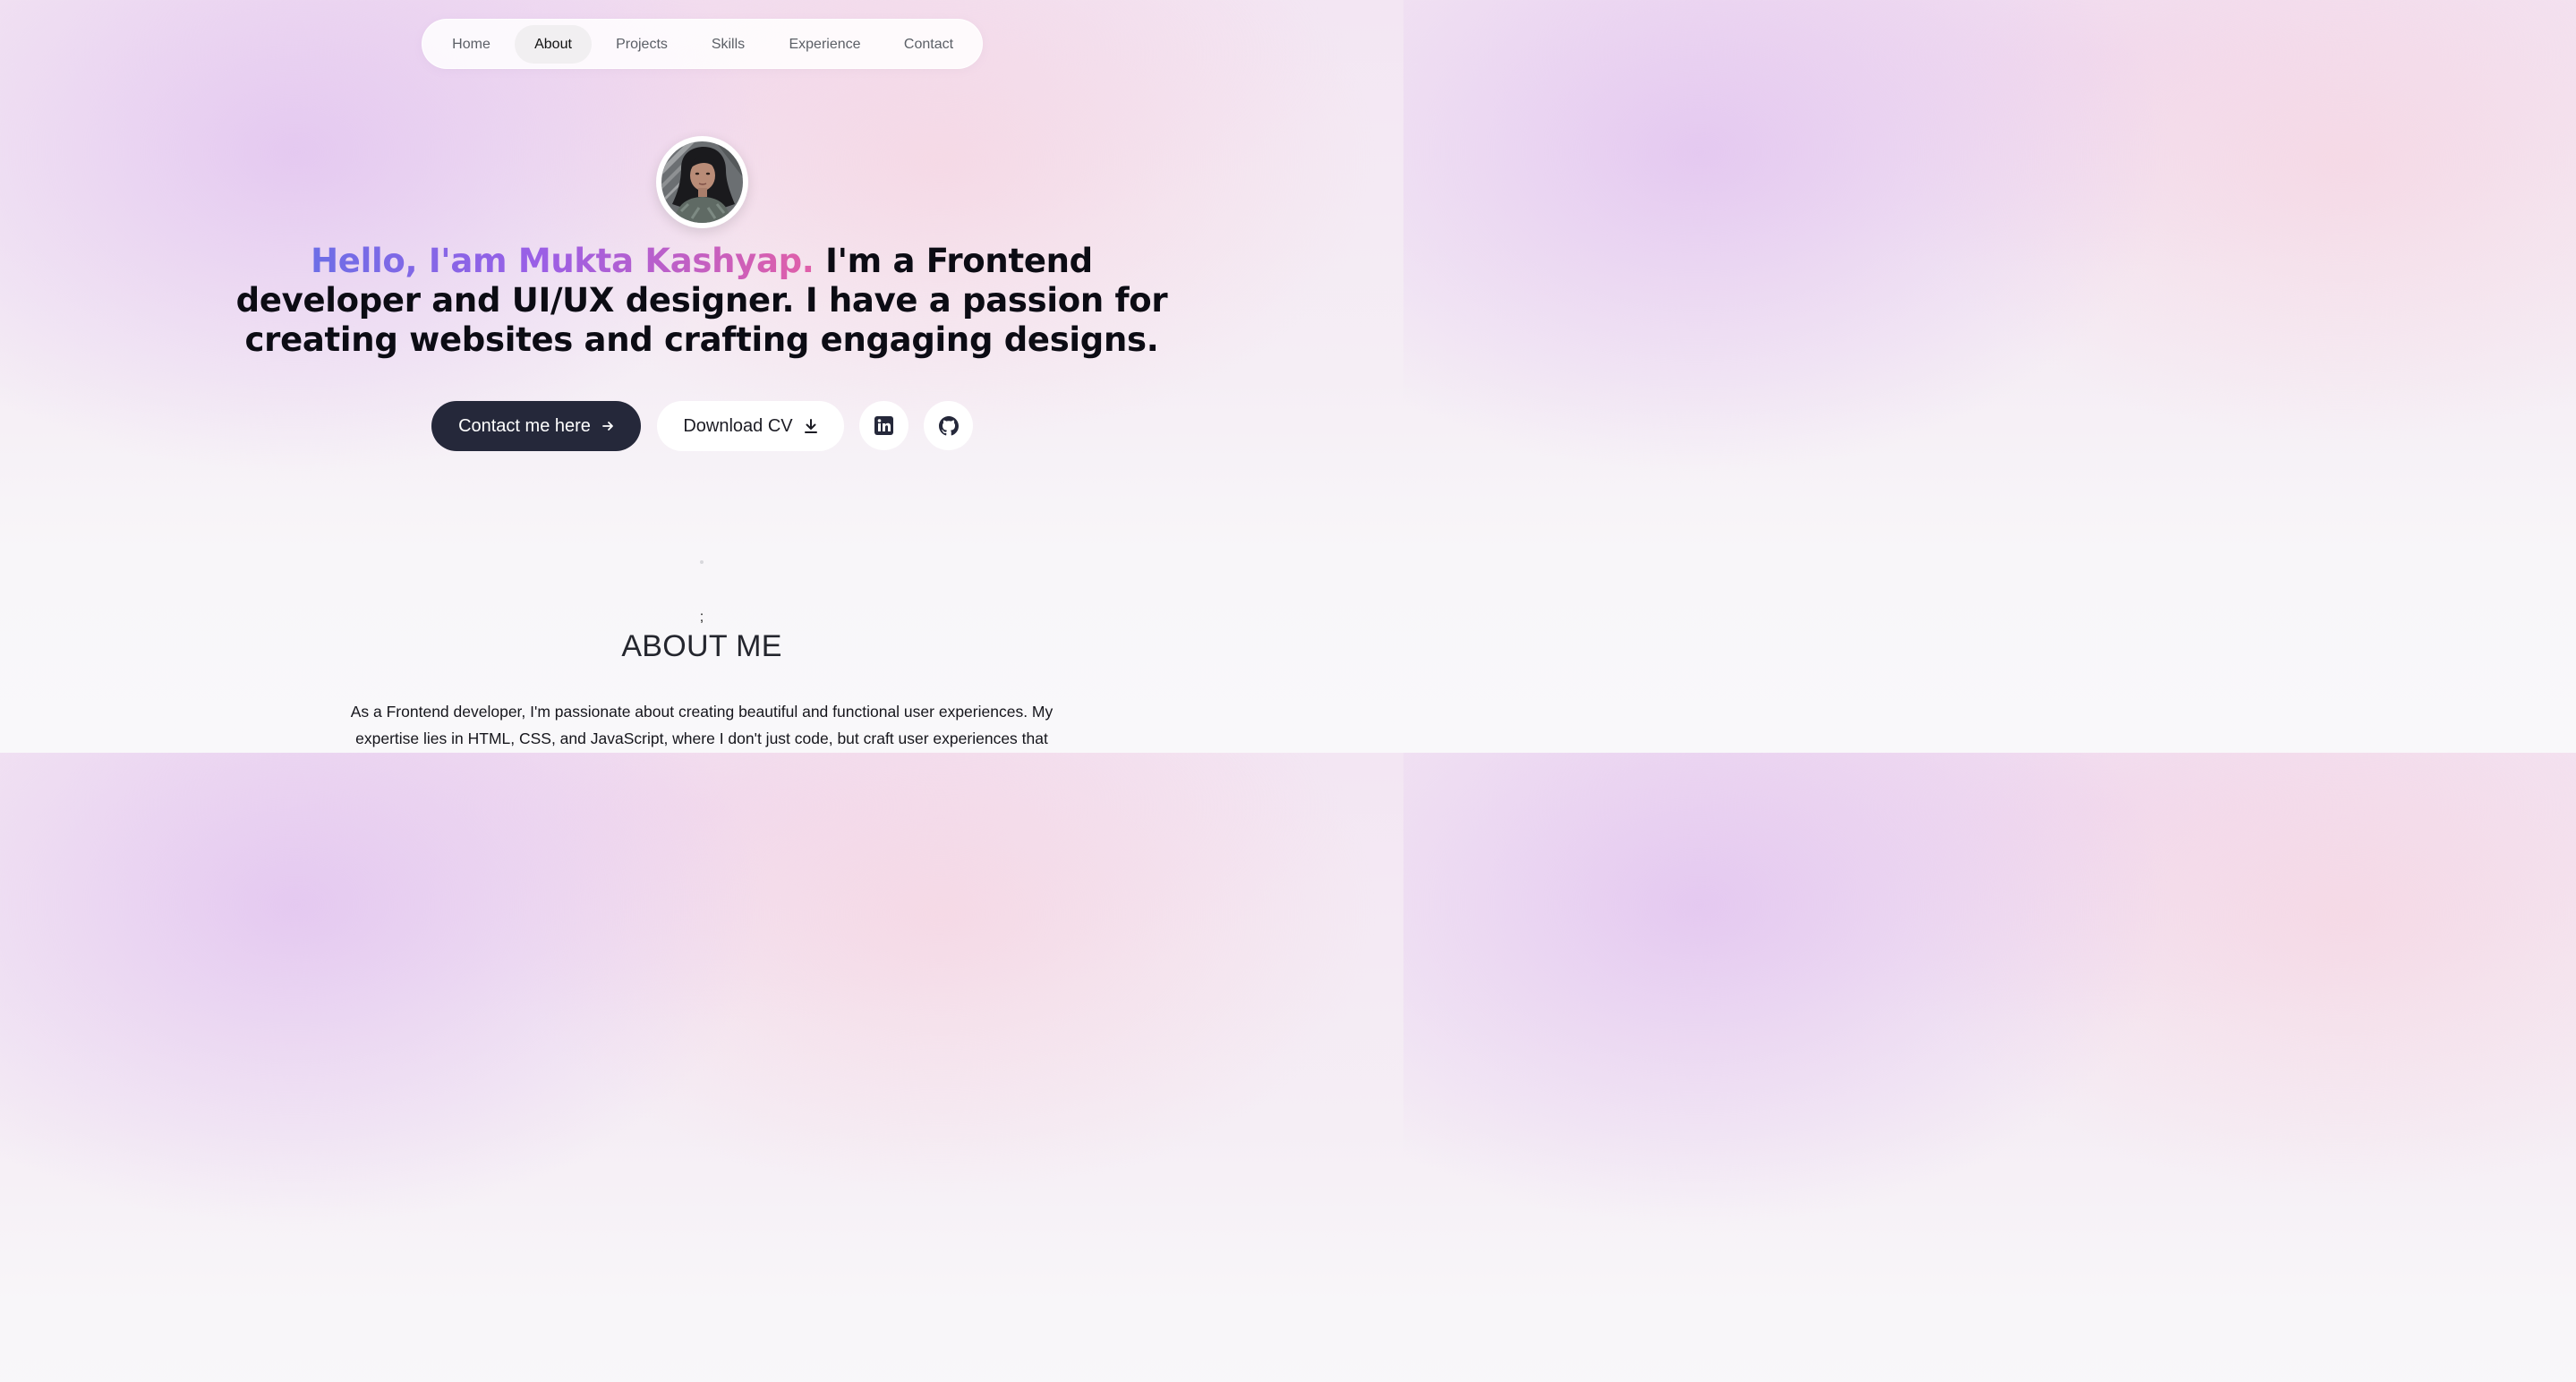 The height and width of the screenshot is (1382, 2576). Describe the element at coordinates (728, 44) in the screenshot. I see `nav-skills: Skills` at that location.